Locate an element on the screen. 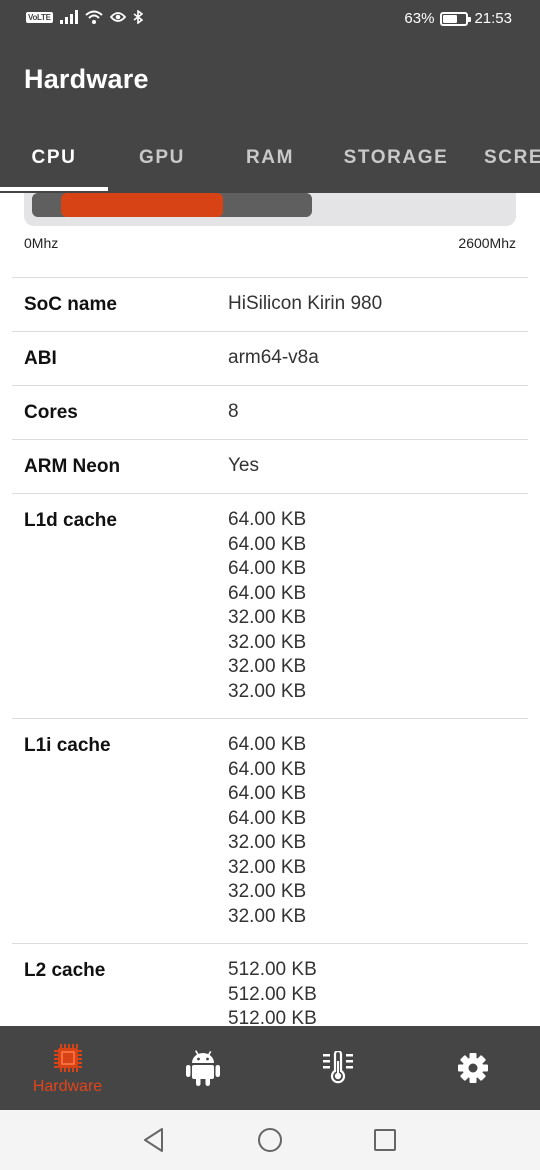 This screenshot has width=540, height=1170. eye-icon is located at coordinates (117, 17).